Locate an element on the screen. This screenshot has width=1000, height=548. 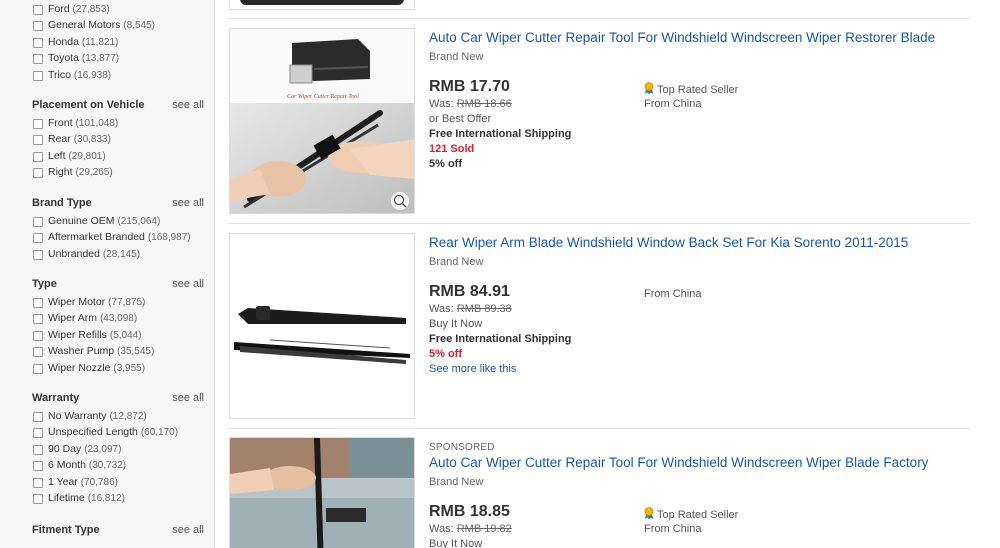
filter-option: Unspecified Length (60,170) is located at coordinates (118, 433).